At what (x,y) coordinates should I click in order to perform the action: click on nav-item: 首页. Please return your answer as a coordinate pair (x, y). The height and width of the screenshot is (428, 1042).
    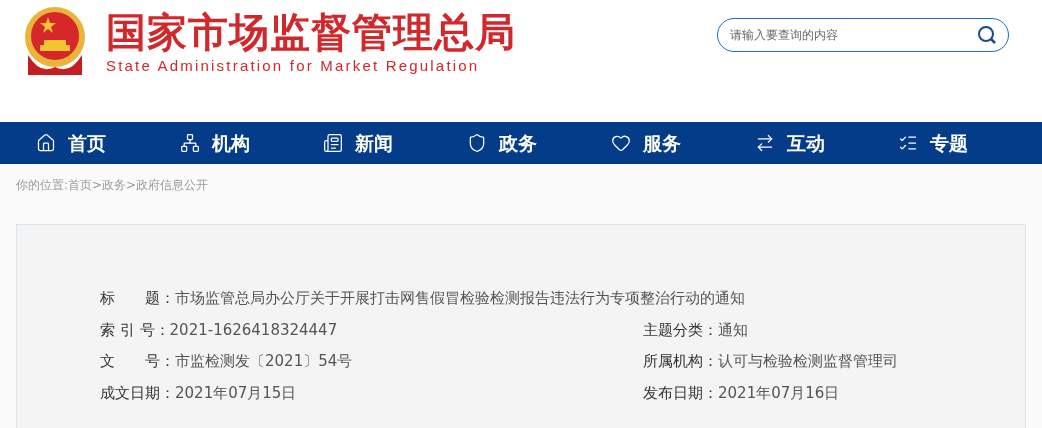
    Looking at the image, I should click on (108, 143).